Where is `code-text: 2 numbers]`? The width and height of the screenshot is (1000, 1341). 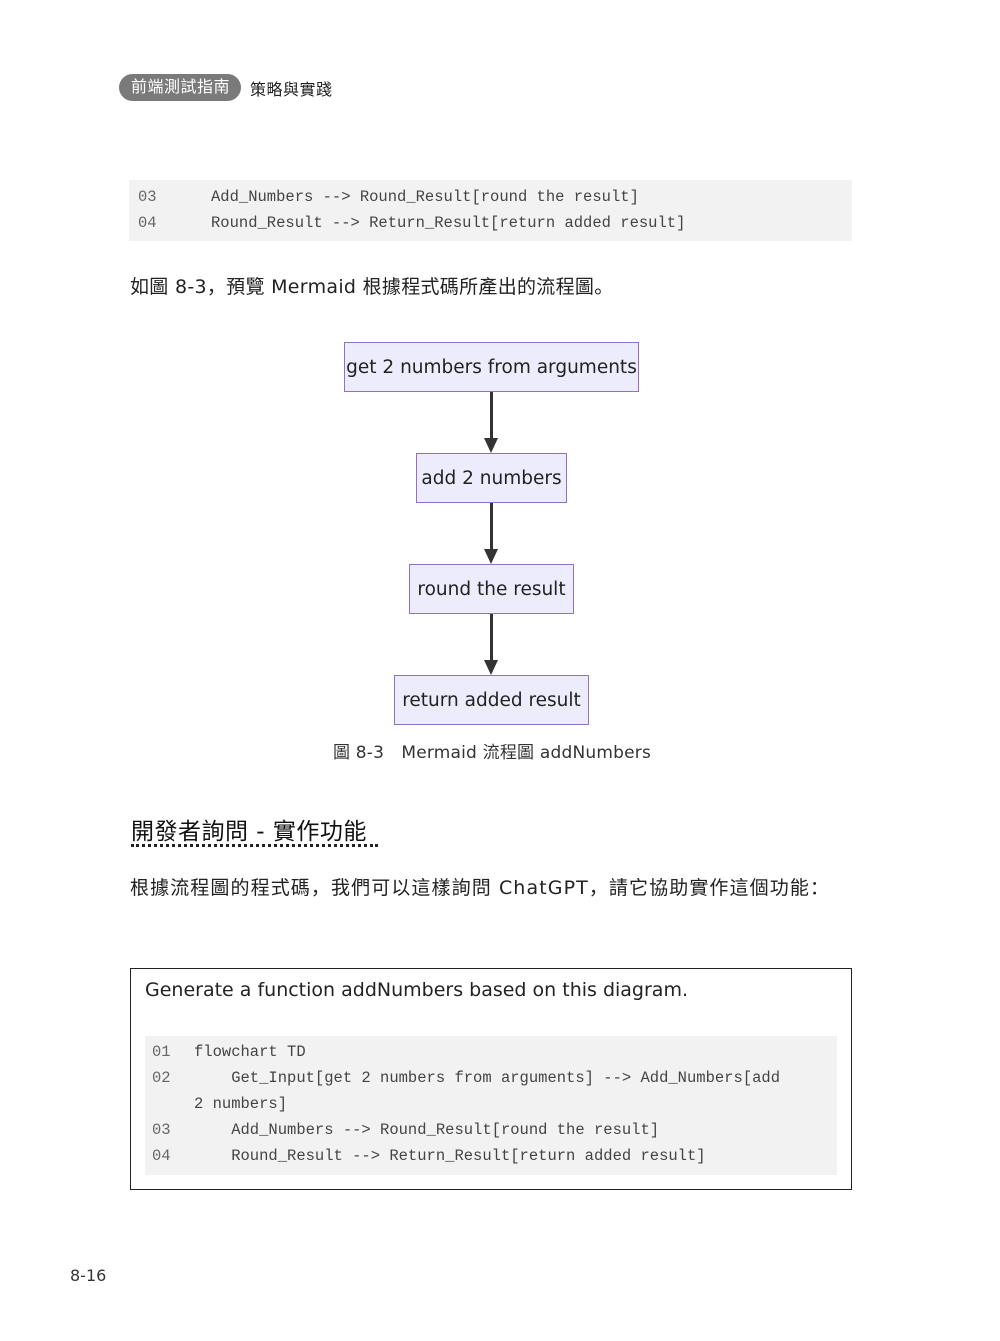
code-text: 2 numbers] is located at coordinates (241, 1104).